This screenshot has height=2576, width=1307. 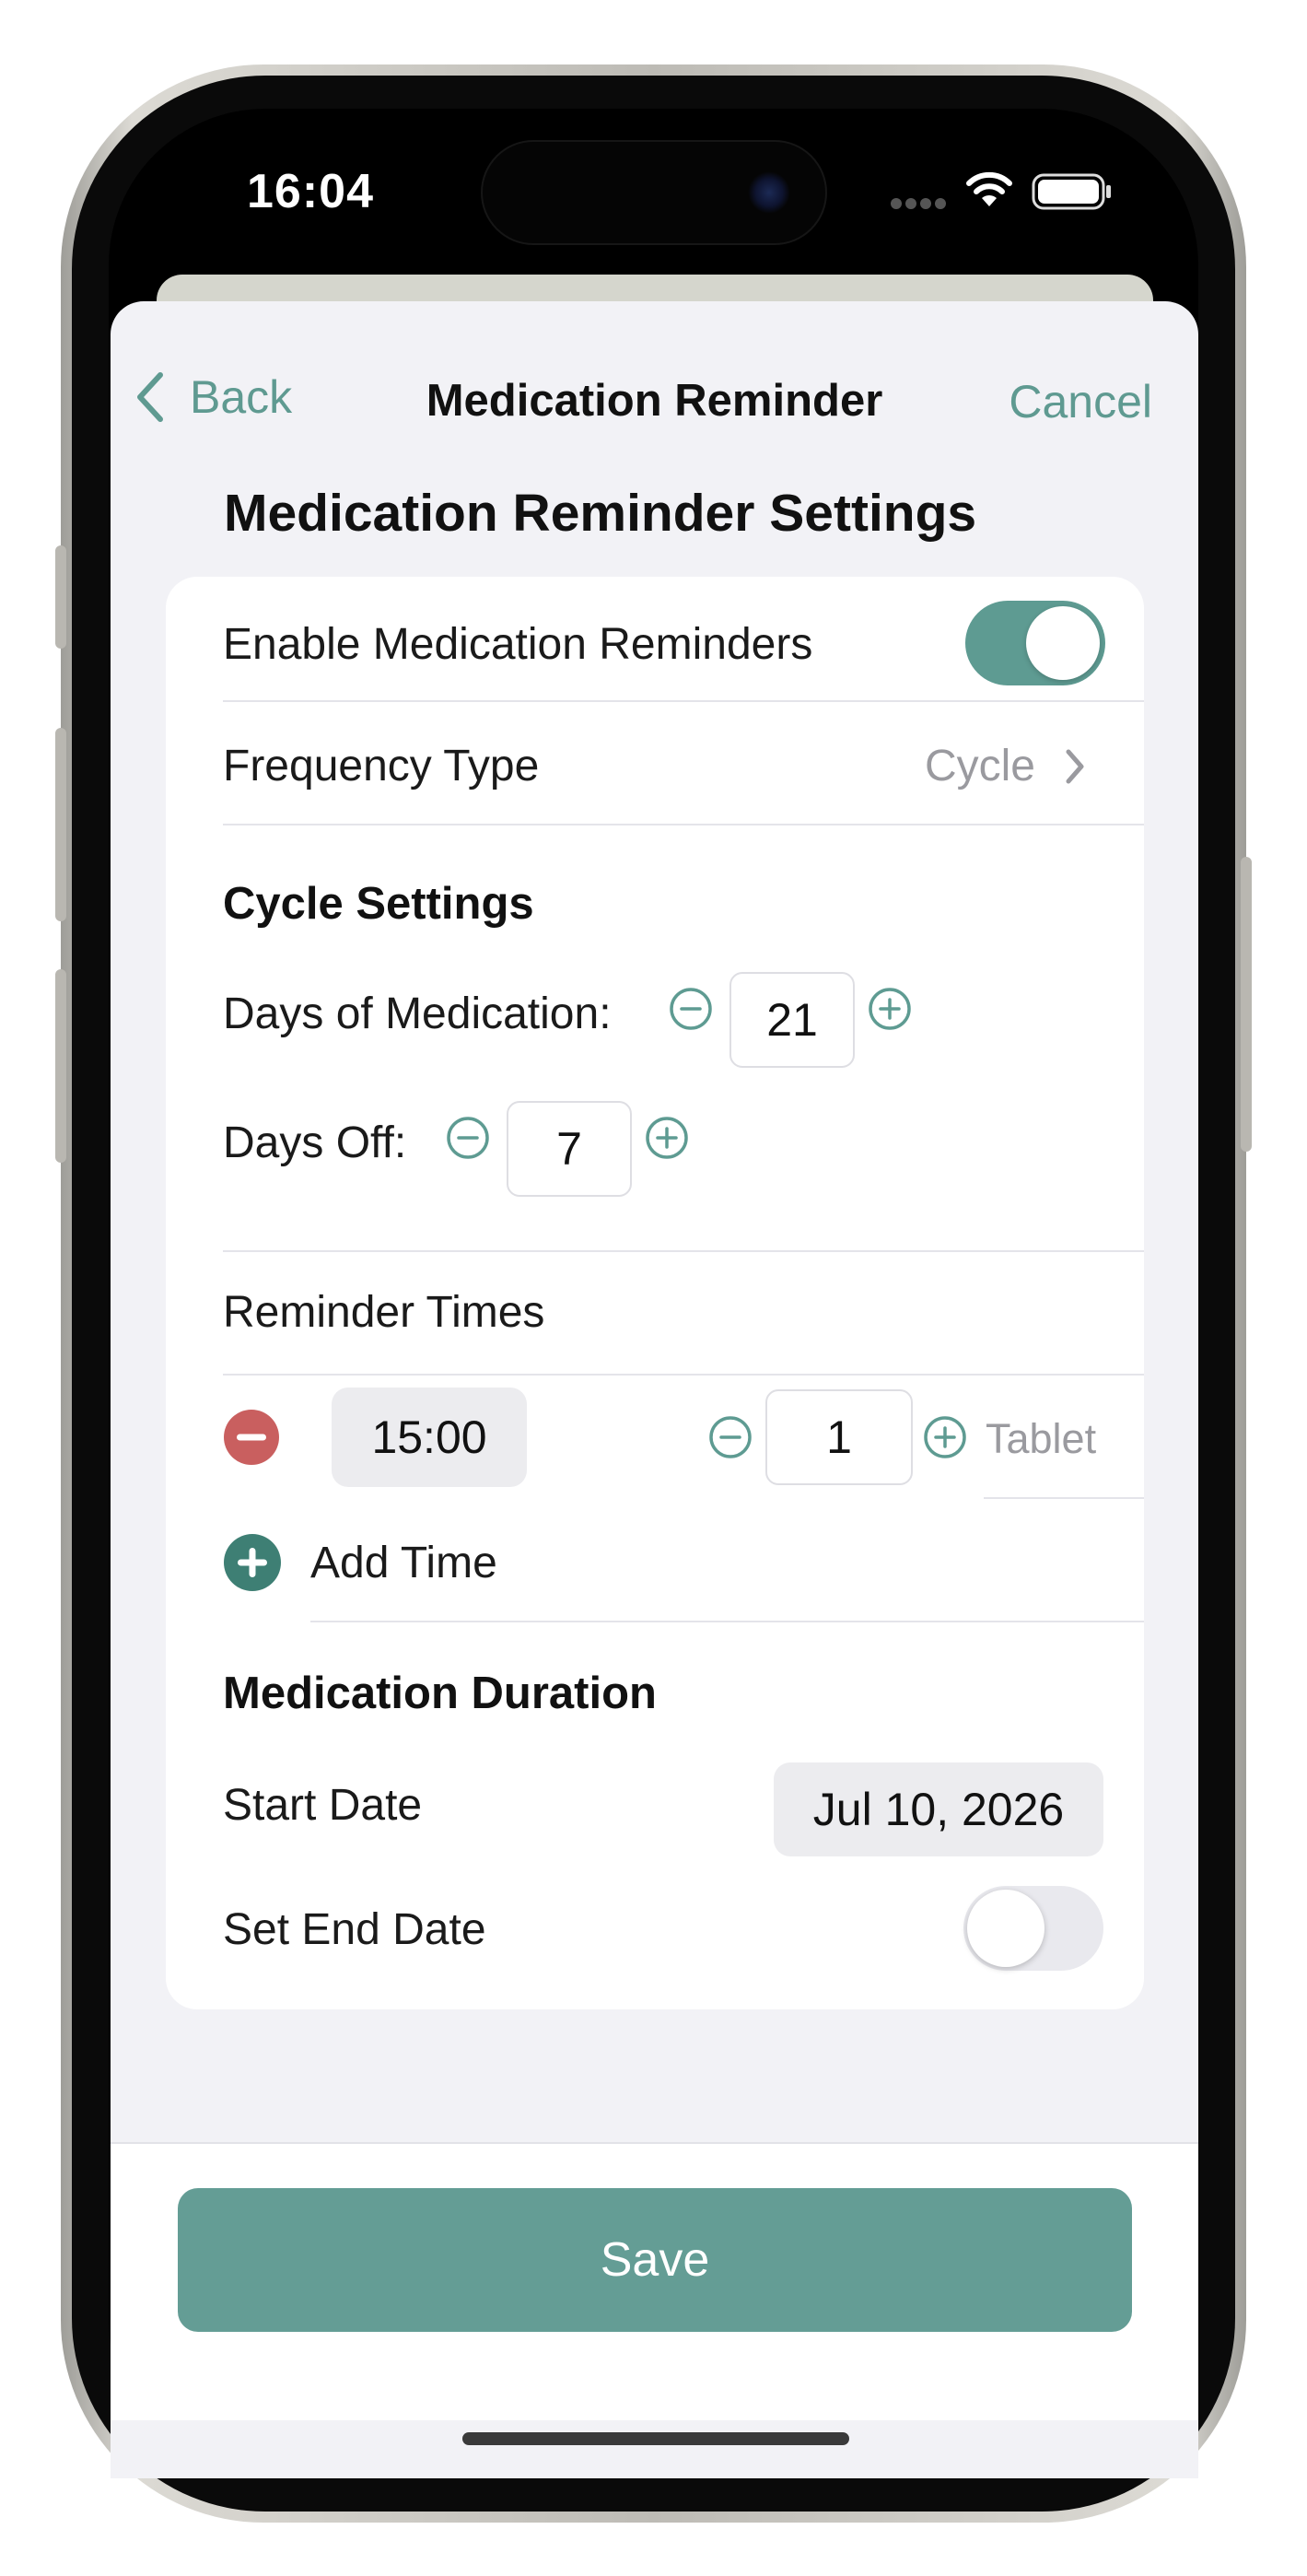 What do you see at coordinates (1075, 766) in the screenshot?
I see `chevron-right-icon` at bounding box center [1075, 766].